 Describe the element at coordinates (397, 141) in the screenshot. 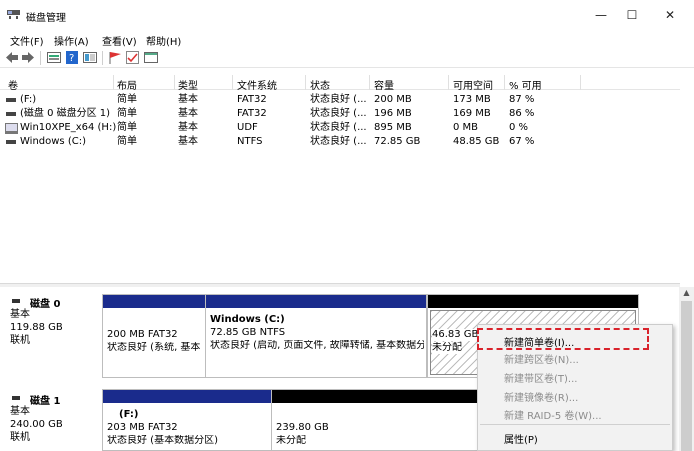

I see `capacity-cell: 72.85 GB` at that location.